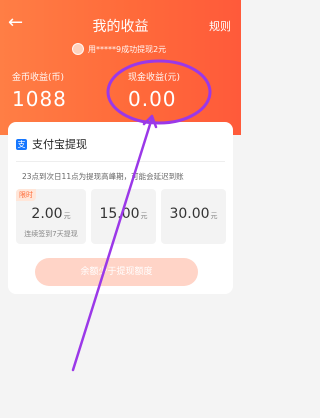 The image size is (320, 418). I want to click on amount-option-30: 30.00元, so click(193, 216).